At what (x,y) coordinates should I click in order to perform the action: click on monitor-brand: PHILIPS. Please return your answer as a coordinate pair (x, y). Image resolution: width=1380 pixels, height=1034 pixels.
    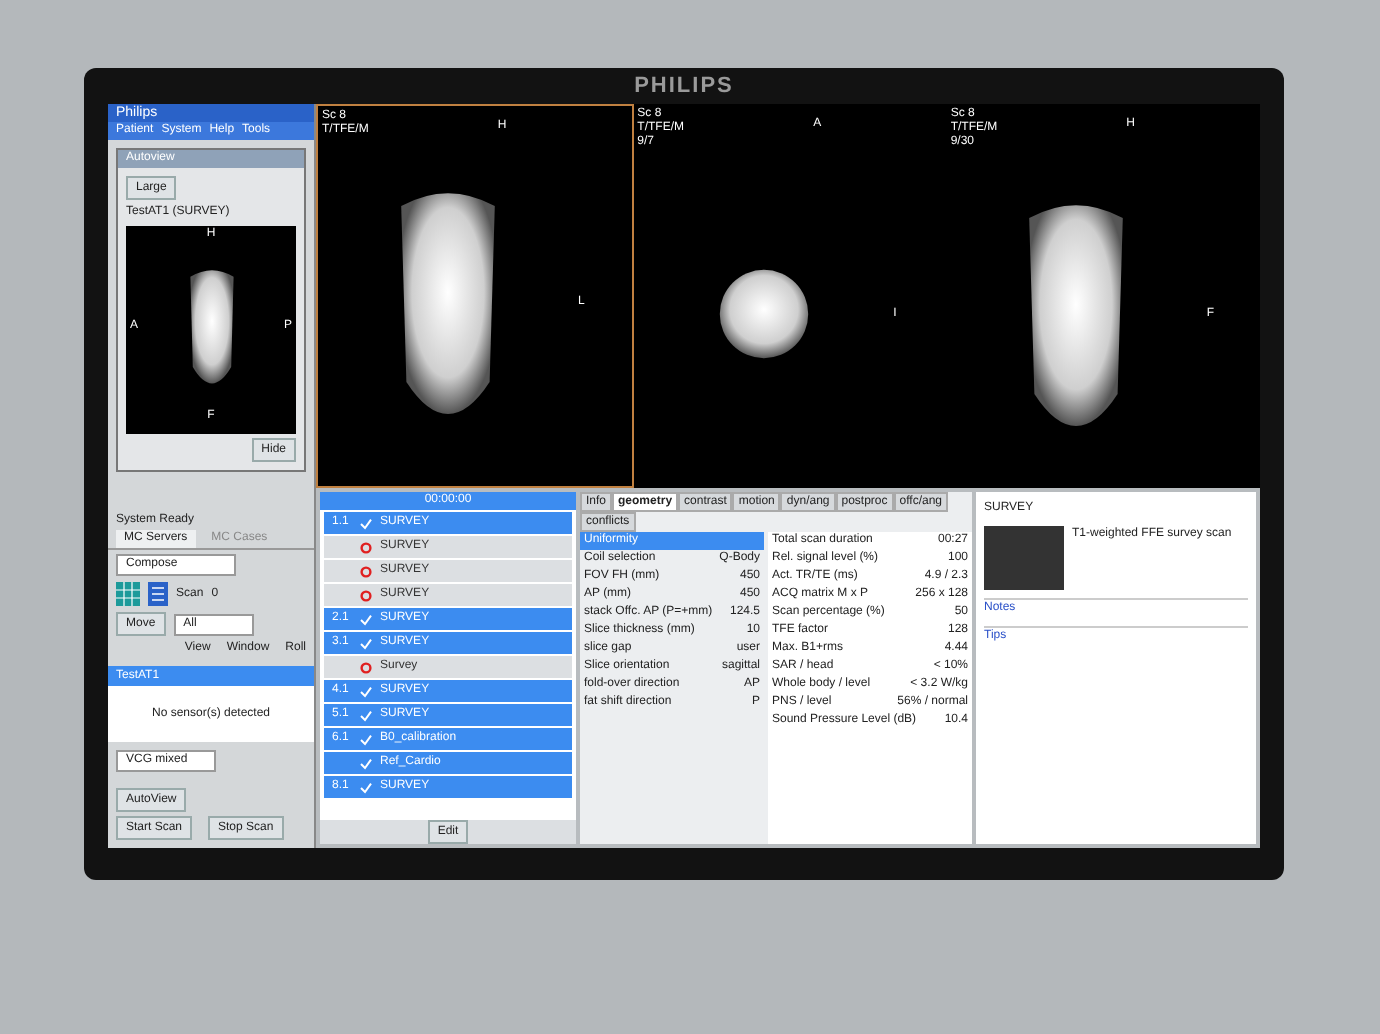
    Looking at the image, I should click on (684, 87).